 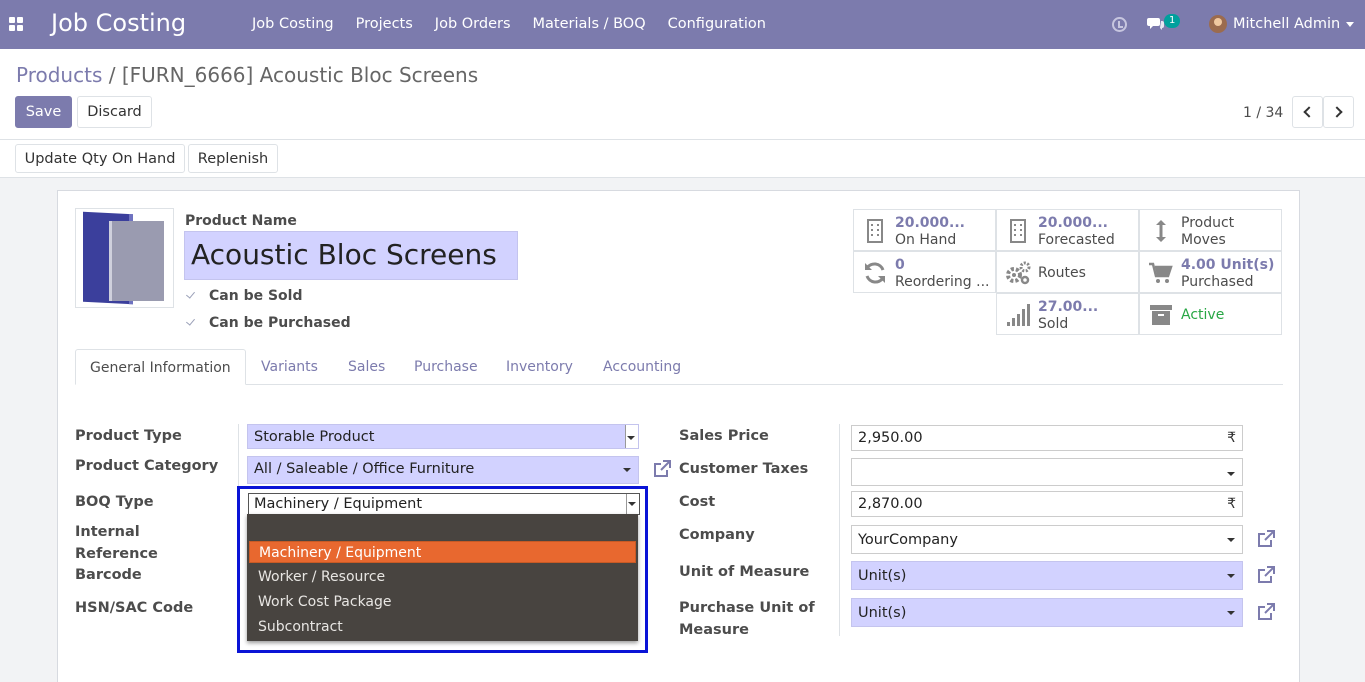 I want to click on menu-item-projects: Projects, so click(x=384, y=24).